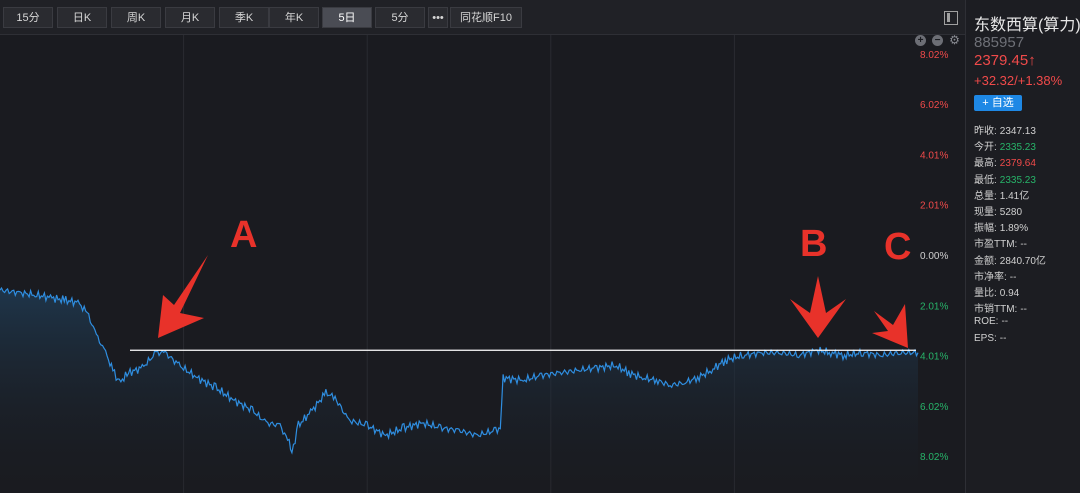 Image resolution: width=1080 pixels, height=493 pixels. Describe the element at coordinates (347, 17) in the screenshot. I see `tab-5day: 5日` at that location.